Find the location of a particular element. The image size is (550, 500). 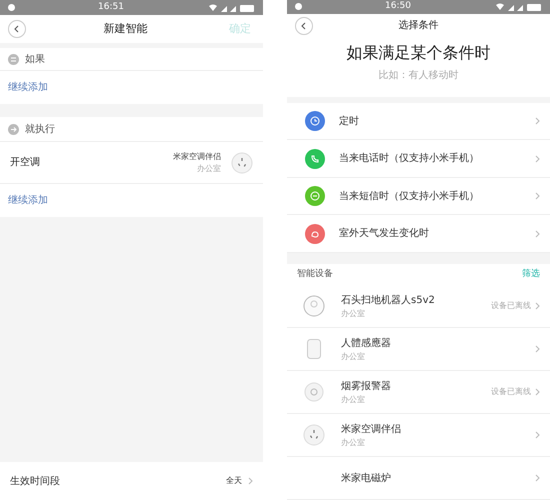

time-period-row: 生效时间段 全天 is located at coordinates (131, 481).